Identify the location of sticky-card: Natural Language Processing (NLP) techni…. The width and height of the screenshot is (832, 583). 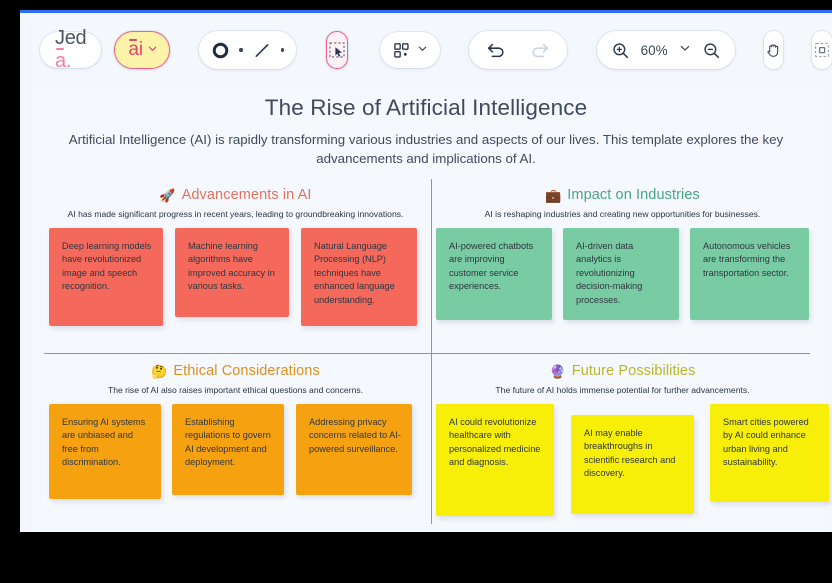
(359, 277).